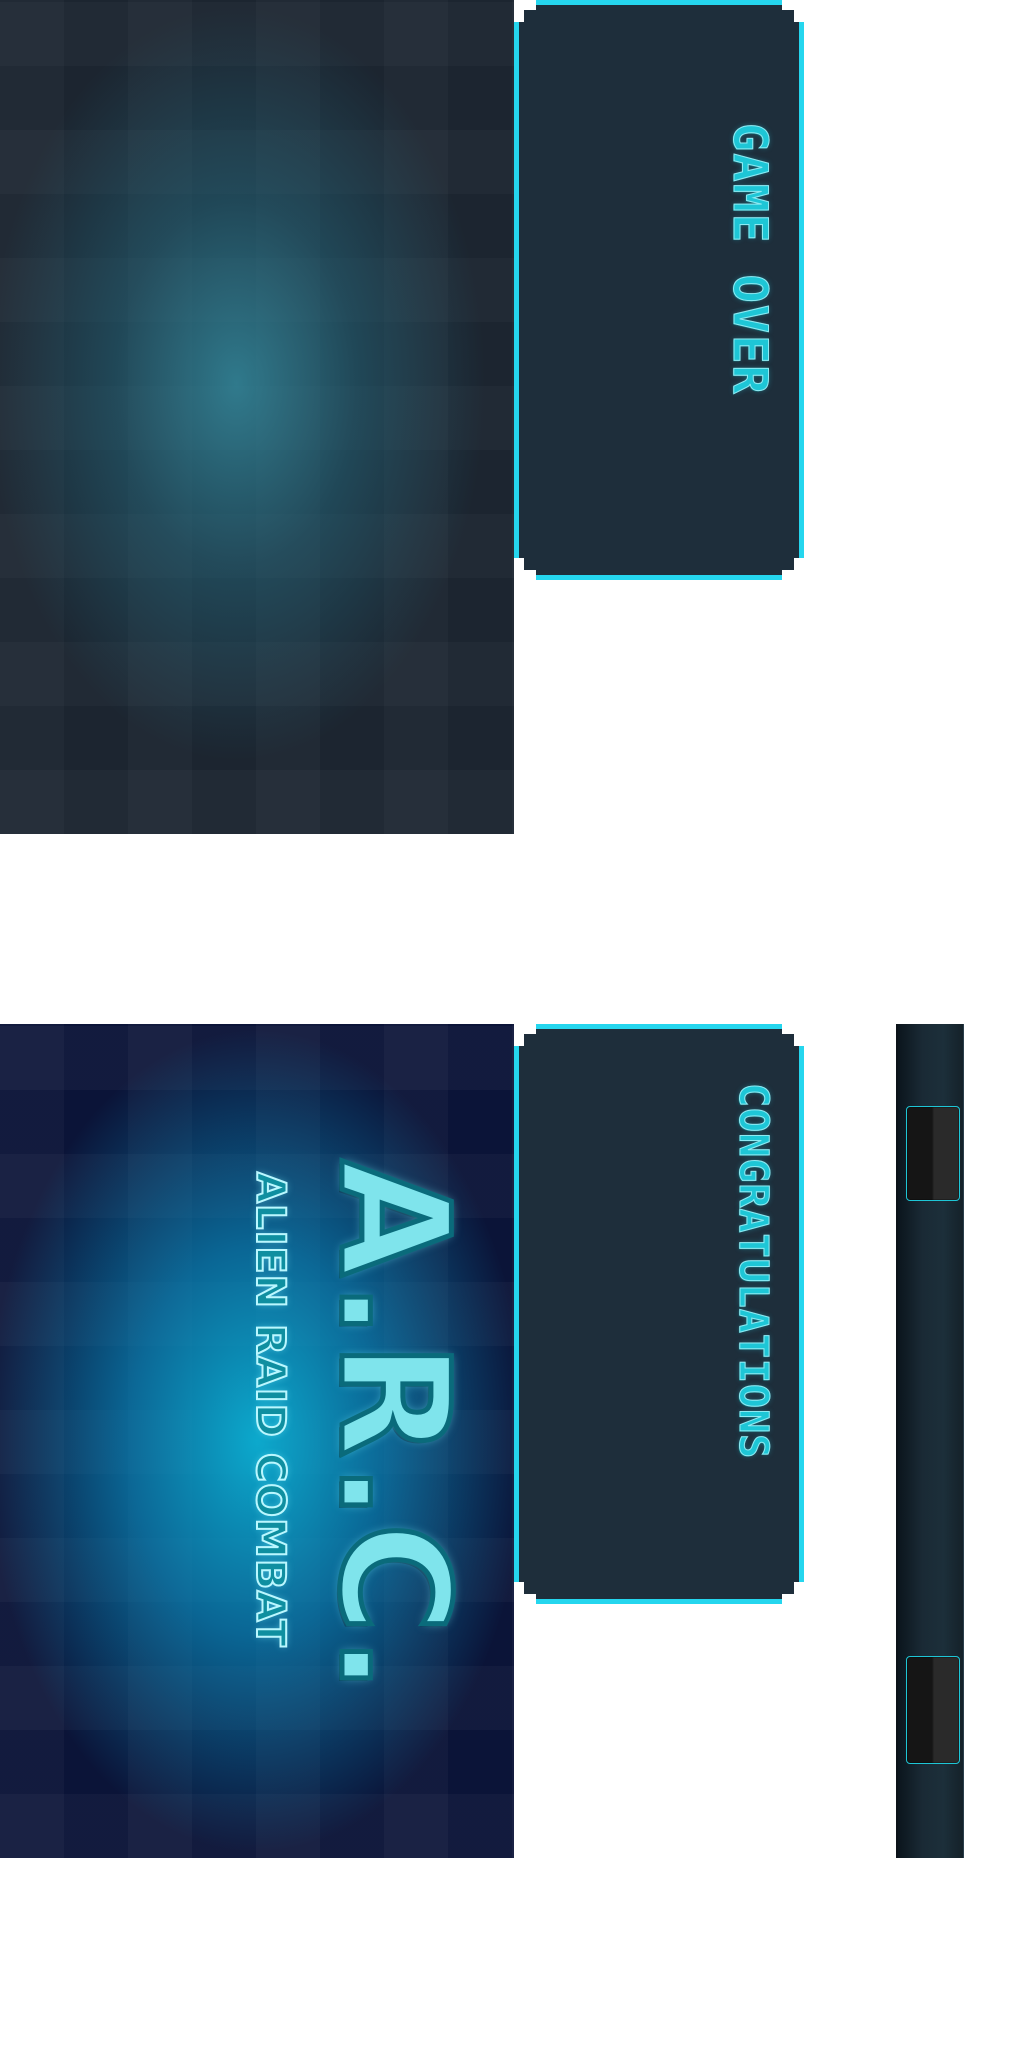 This screenshot has width=1024, height=2048. Describe the element at coordinates (930, 1441) in the screenshot. I see `side-strip` at that location.